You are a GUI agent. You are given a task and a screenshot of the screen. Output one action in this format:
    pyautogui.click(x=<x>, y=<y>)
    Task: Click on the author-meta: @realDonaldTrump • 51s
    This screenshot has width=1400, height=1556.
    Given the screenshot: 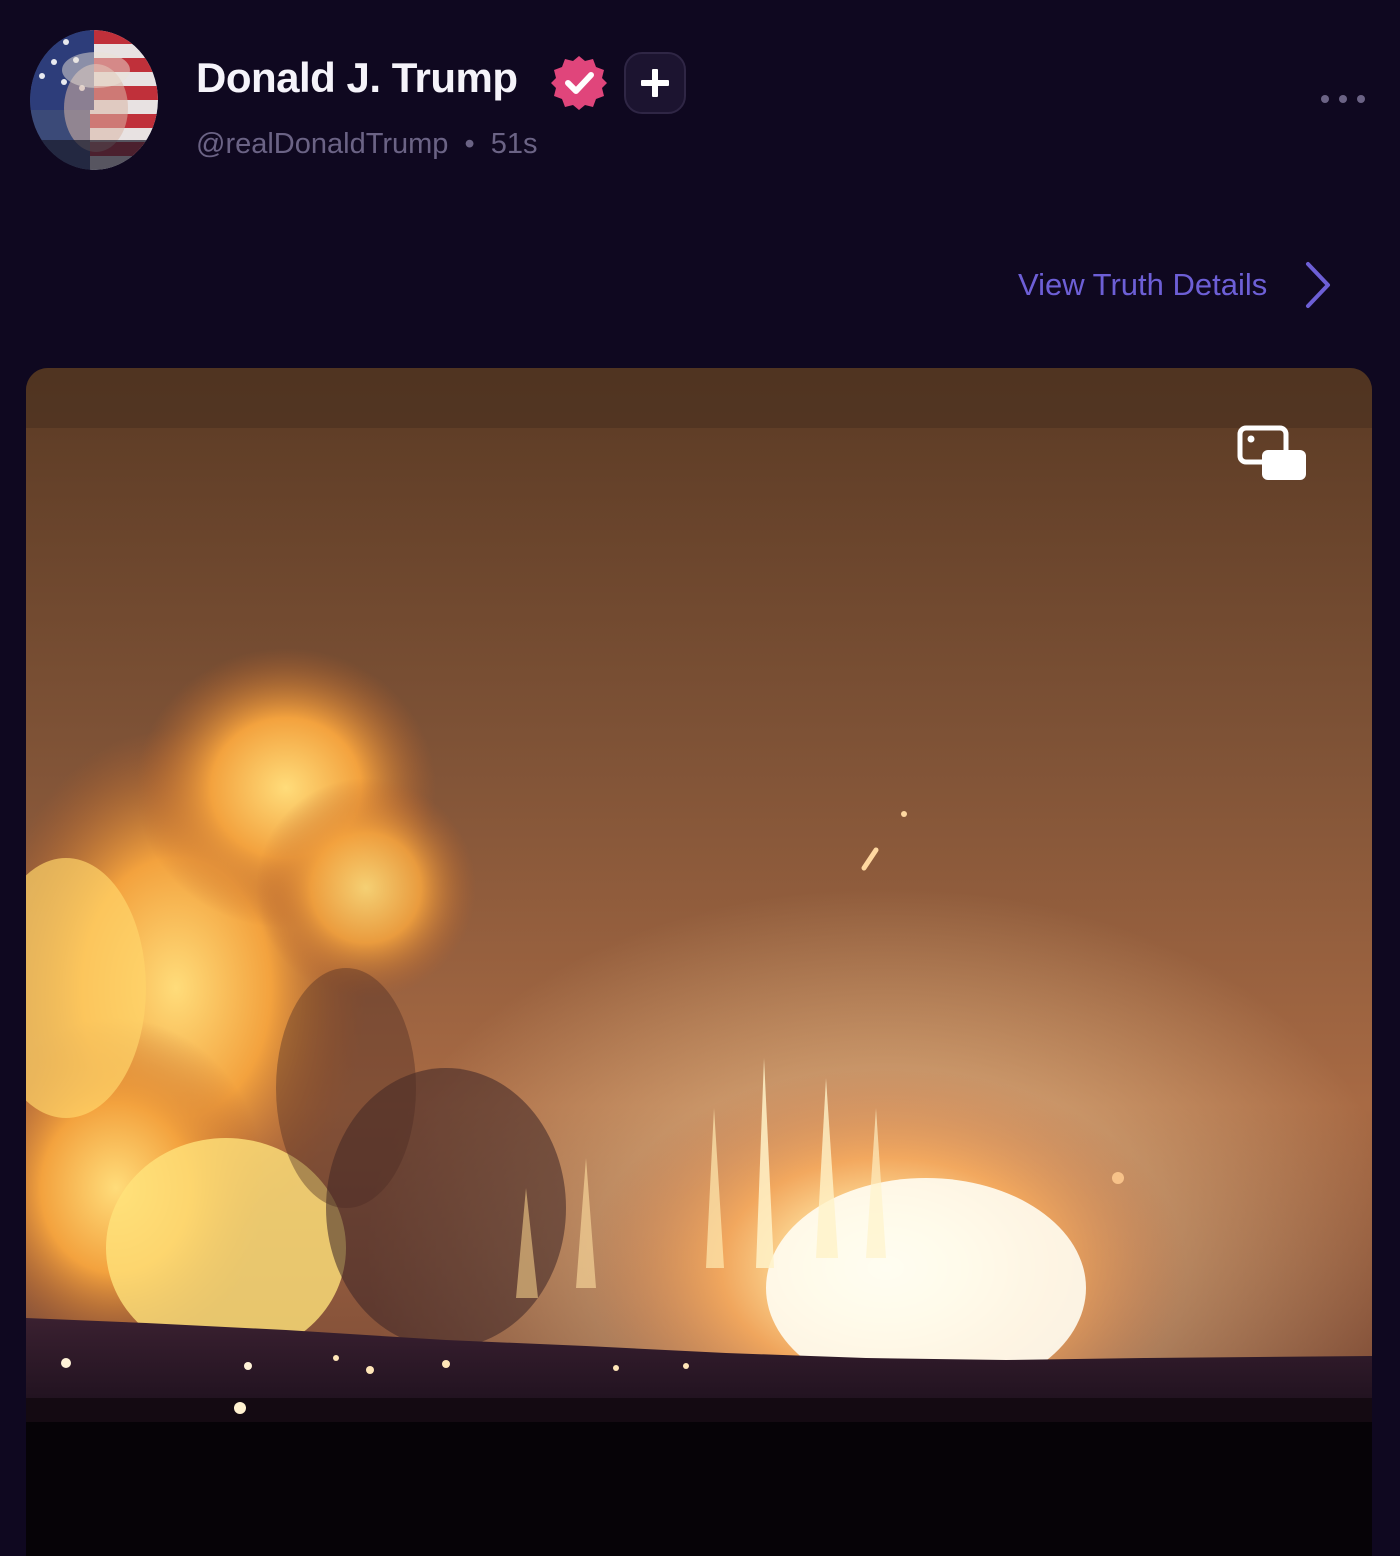 What is the action you would take?
    pyautogui.click(x=366, y=144)
    